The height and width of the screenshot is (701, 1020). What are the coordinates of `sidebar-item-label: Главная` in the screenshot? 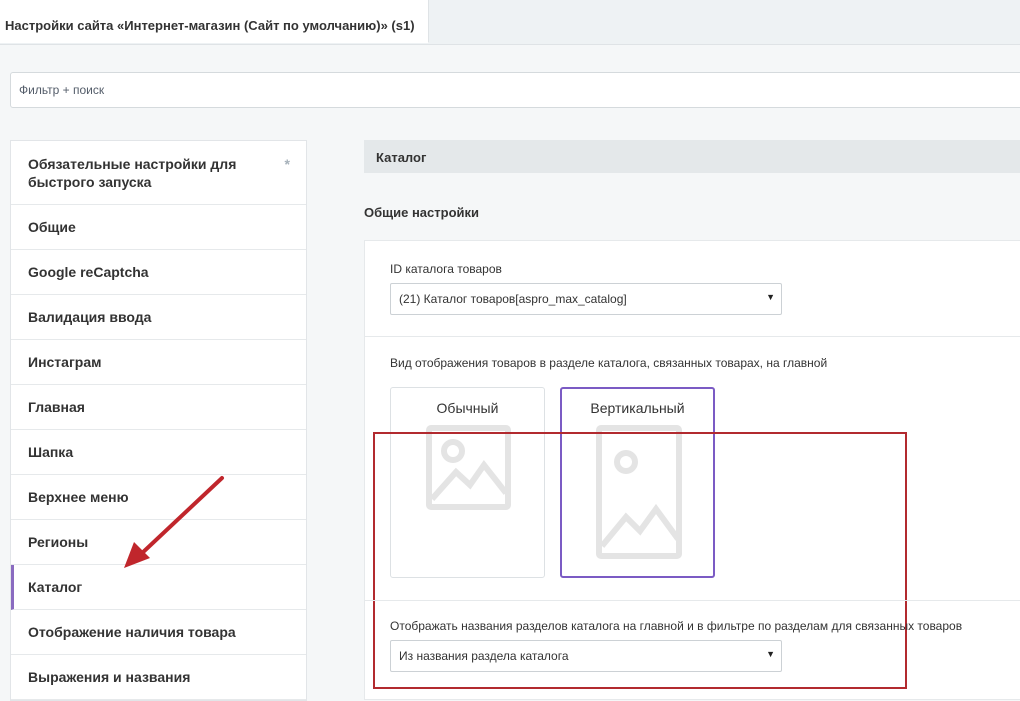 It's located at (56, 407).